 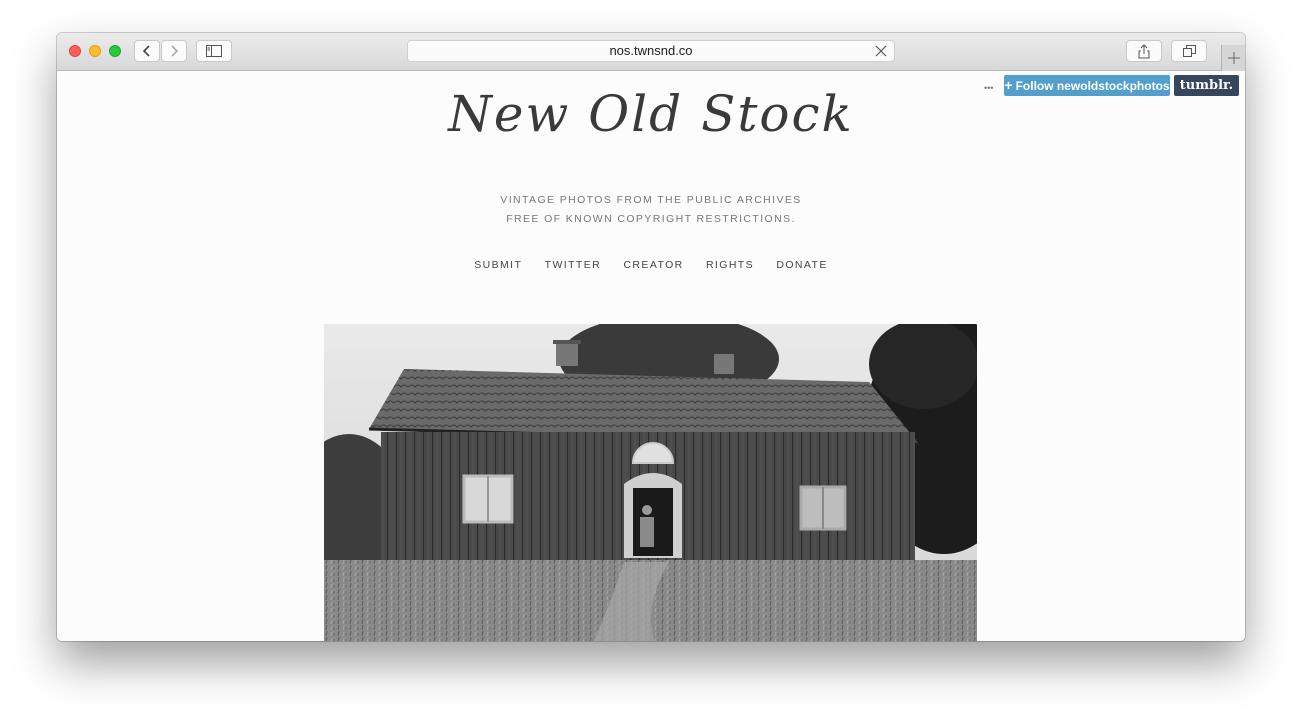 What do you see at coordinates (115, 51) in the screenshot?
I see `zoom-window-button` at bounding box center [115, 51].